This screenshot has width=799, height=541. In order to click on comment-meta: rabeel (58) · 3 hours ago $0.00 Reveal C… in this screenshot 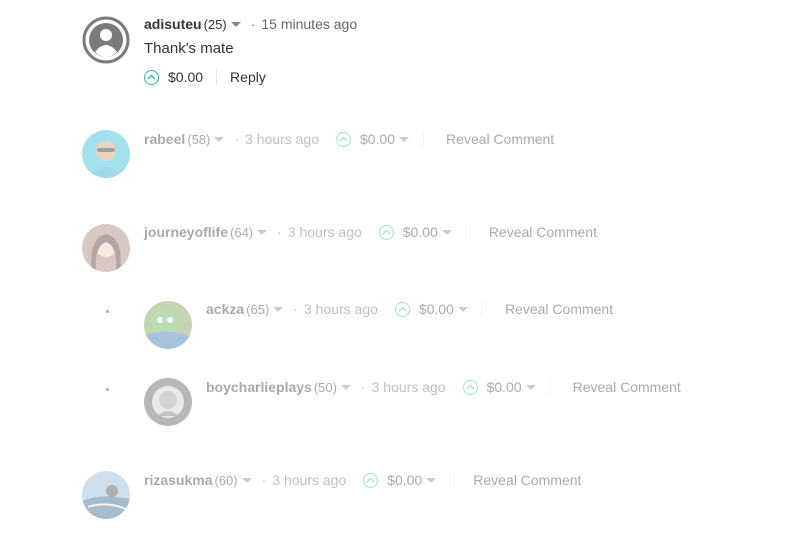, I will do `click(349, 139)`.